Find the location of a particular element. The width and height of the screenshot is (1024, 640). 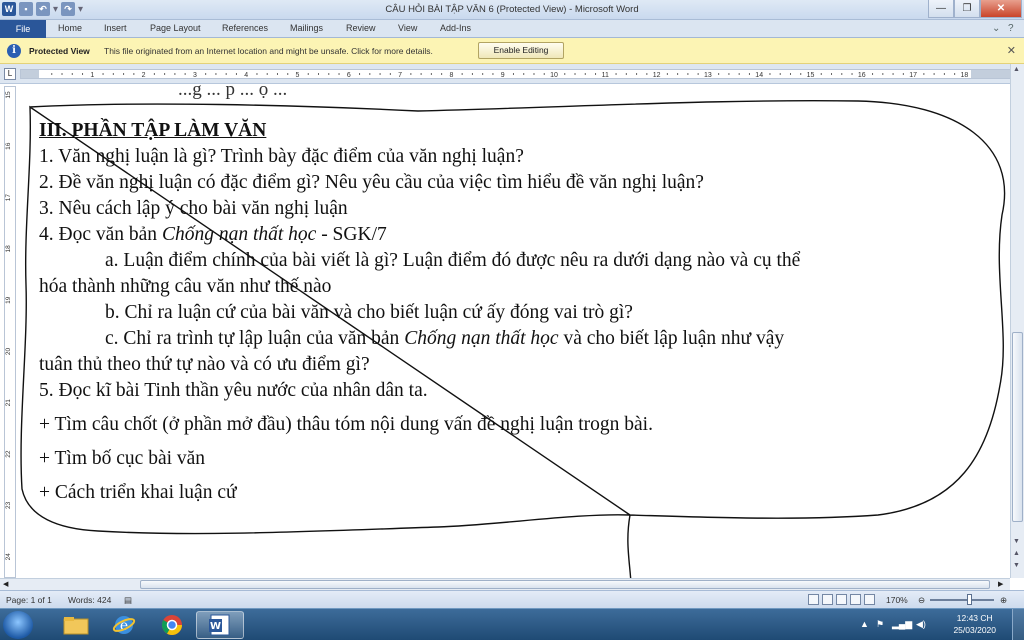

tab-references: References is located at coordinates (245, 28).